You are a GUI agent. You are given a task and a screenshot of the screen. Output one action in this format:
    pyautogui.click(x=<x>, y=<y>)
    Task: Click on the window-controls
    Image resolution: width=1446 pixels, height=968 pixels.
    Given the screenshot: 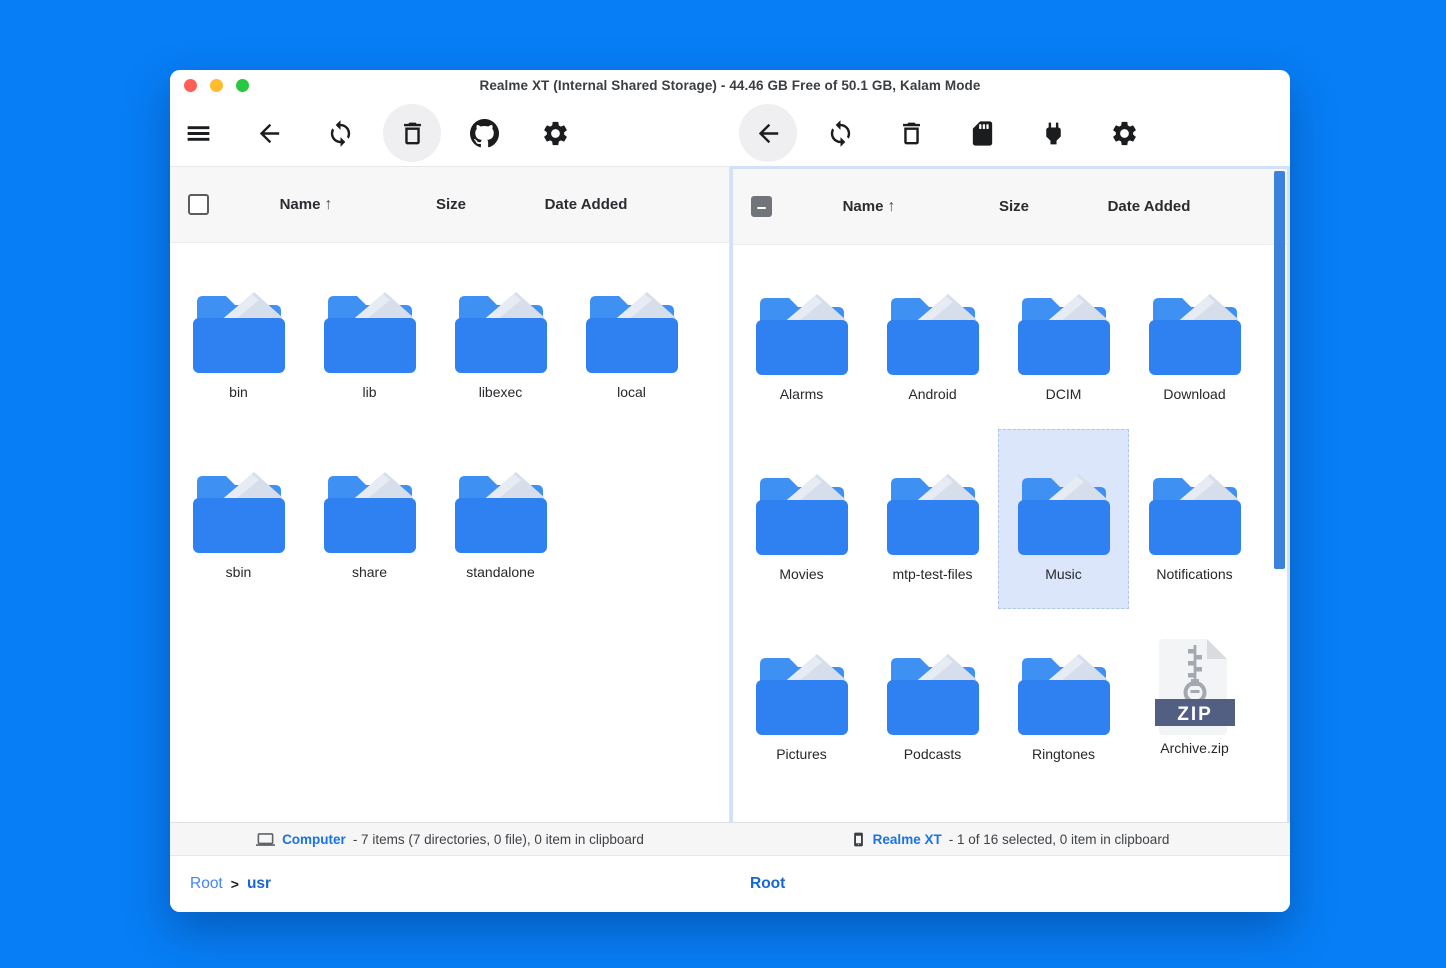 What is the action you would take?
    pyautogui.click(x=216, y=85)
    